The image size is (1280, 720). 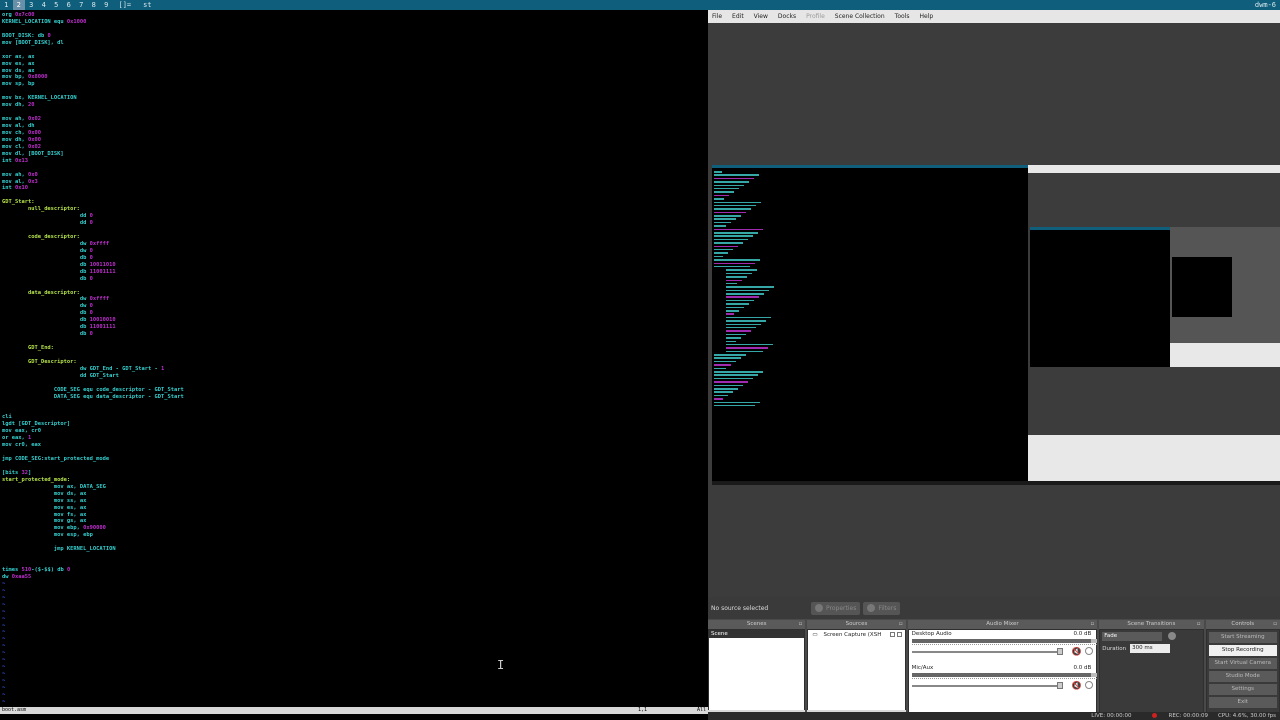 What do you see at coordinates (738, 16) in the screenshot?
I see `menu-edit: Edit` at bounding box center [738, 16].